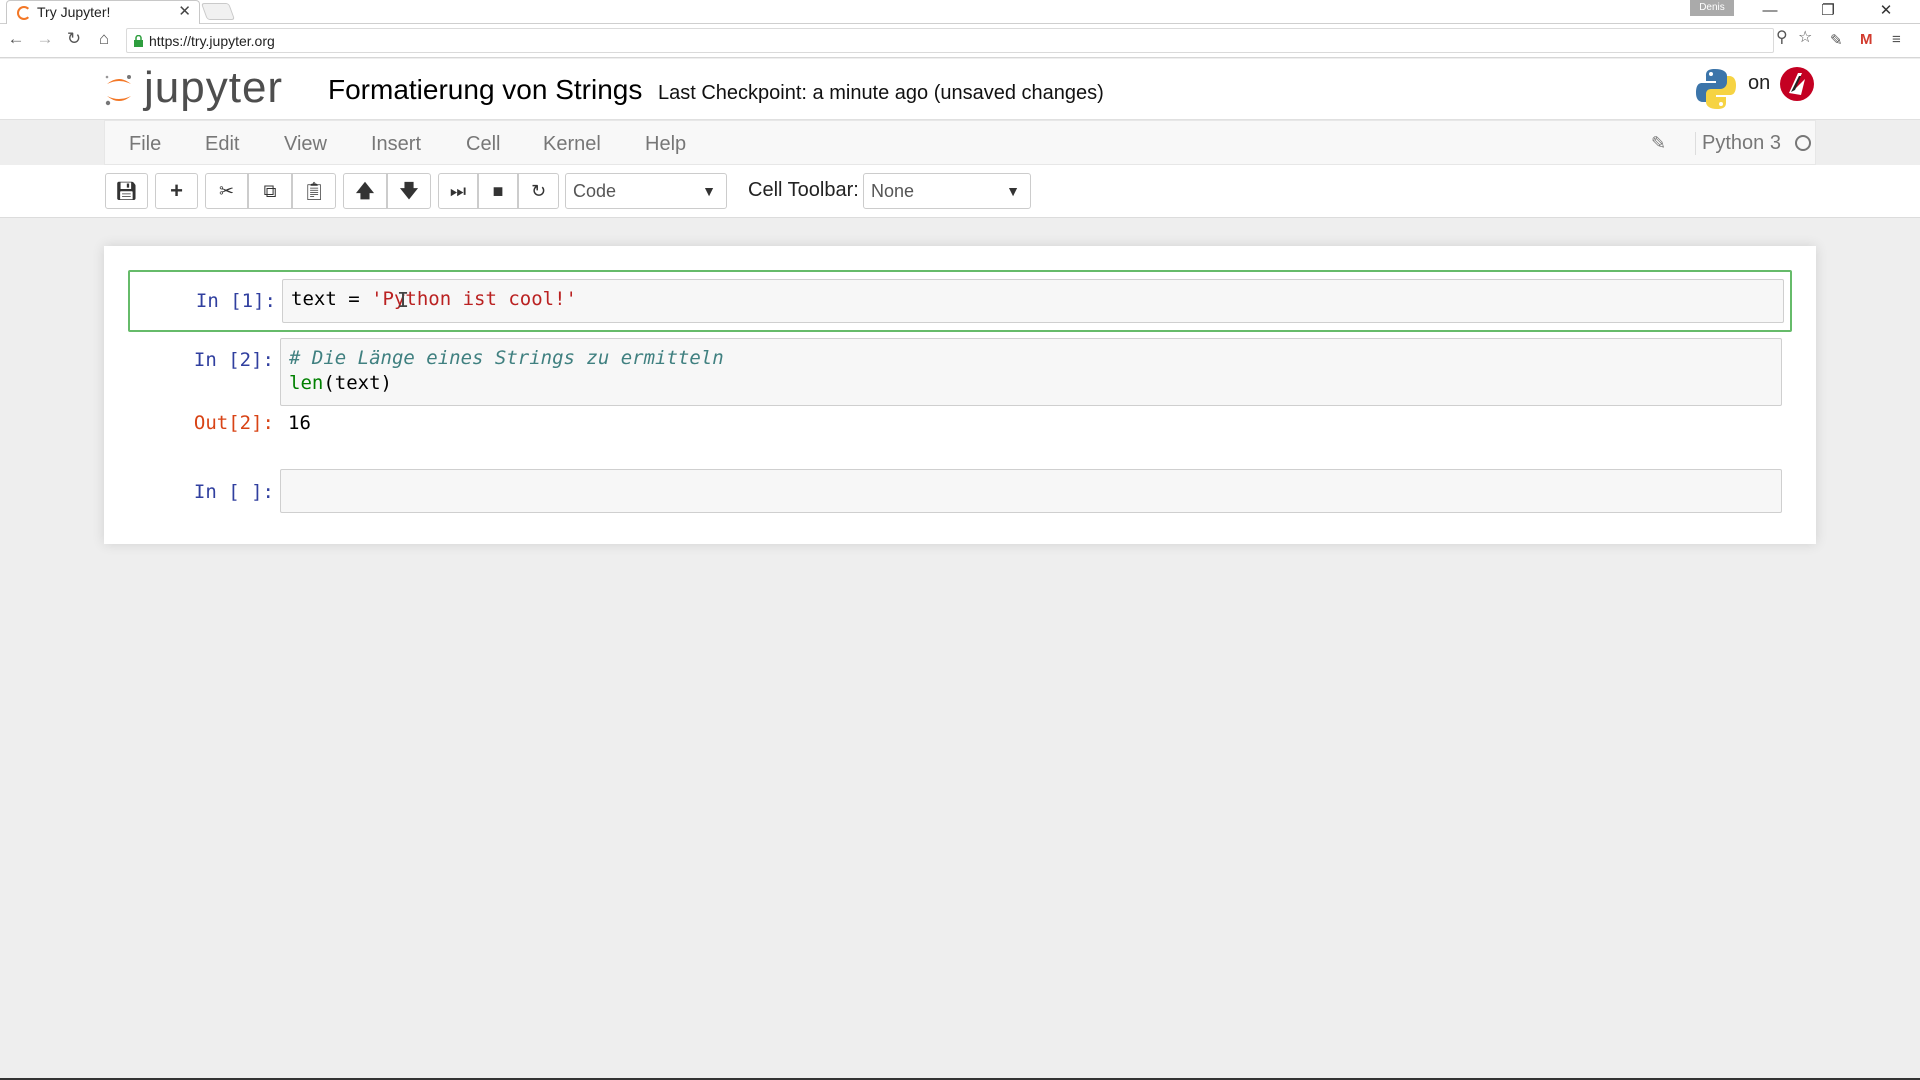 The height and width of the screenshot is (1080, 1920). Describe the element at coordinates (357, 383) in the screenshot. I see `code-args: (text)` at that location.